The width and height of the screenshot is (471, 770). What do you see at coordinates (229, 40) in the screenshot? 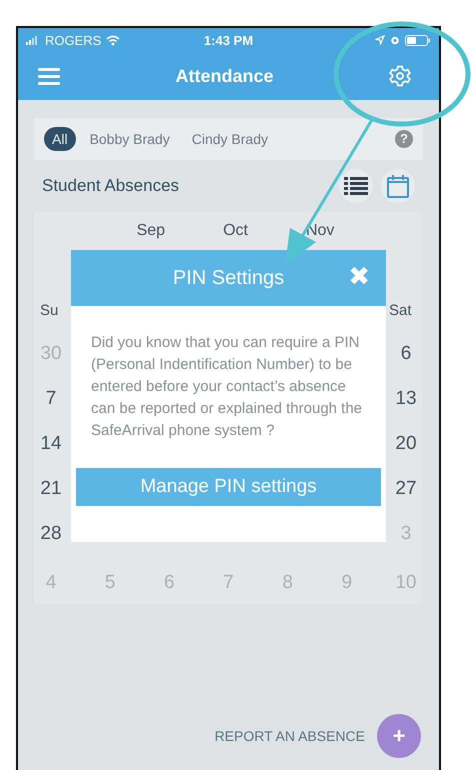
I see `status-time: 1:43 PM` at bounding box center [229, 40].